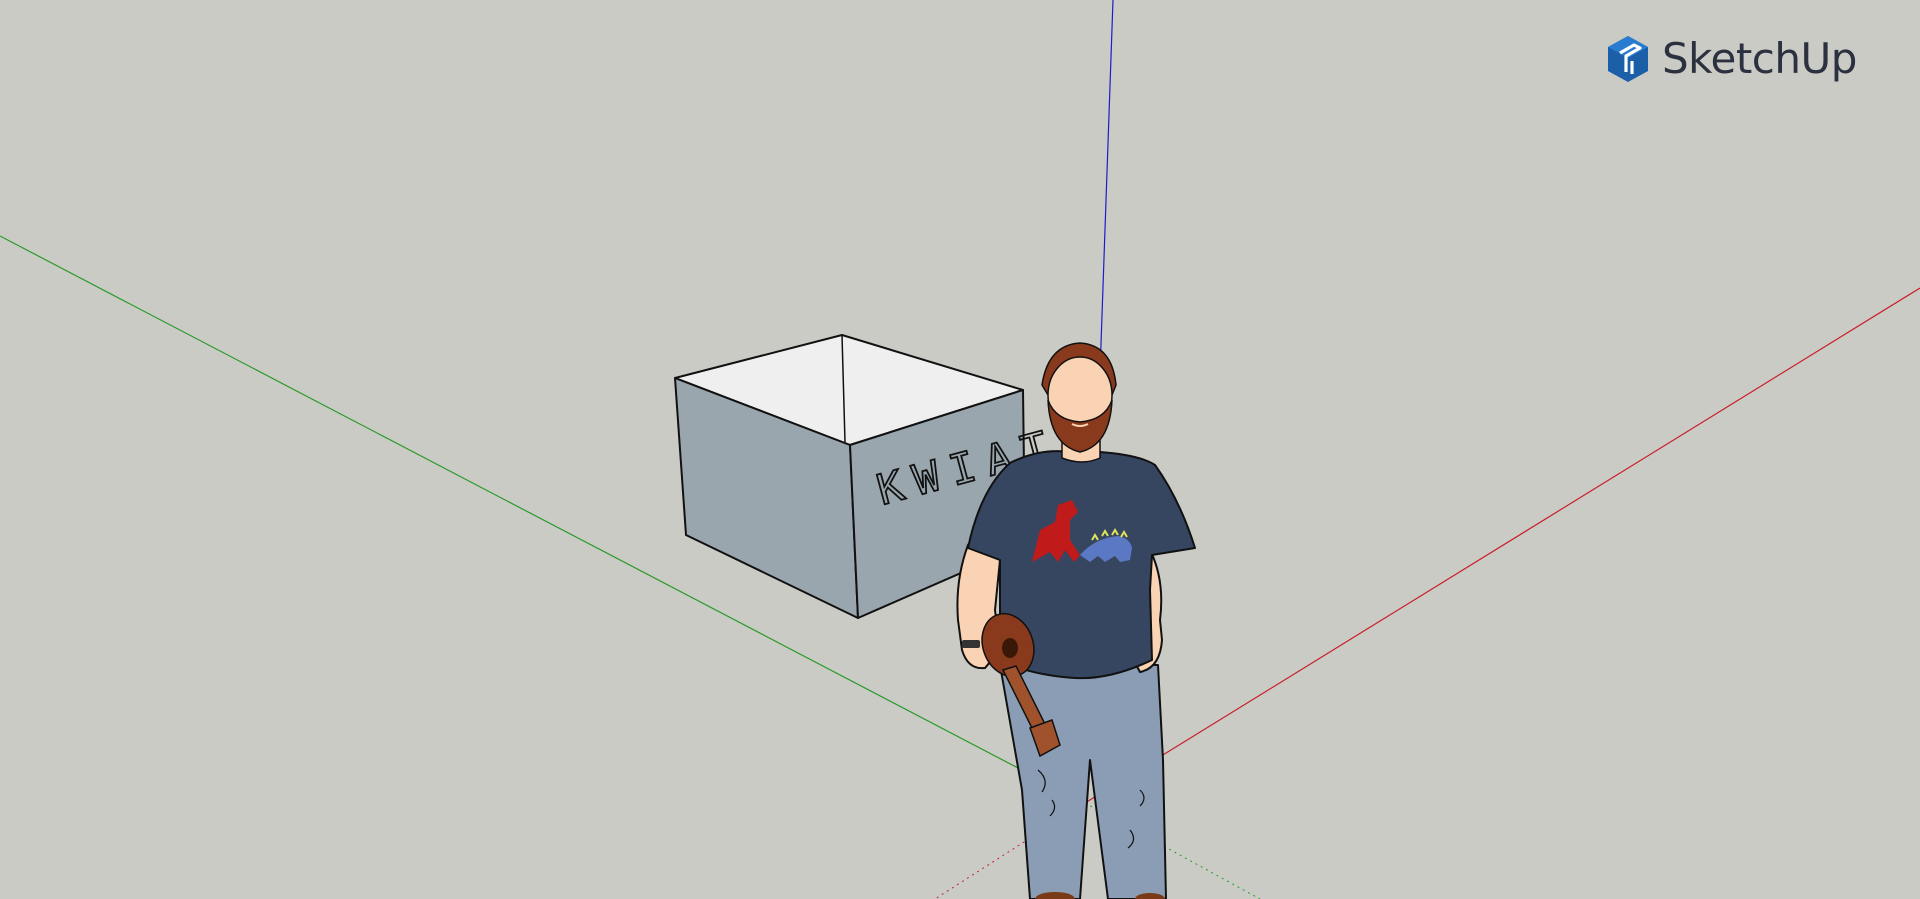  I want to click on sketchup-logo-icon, so click(1628, 59).